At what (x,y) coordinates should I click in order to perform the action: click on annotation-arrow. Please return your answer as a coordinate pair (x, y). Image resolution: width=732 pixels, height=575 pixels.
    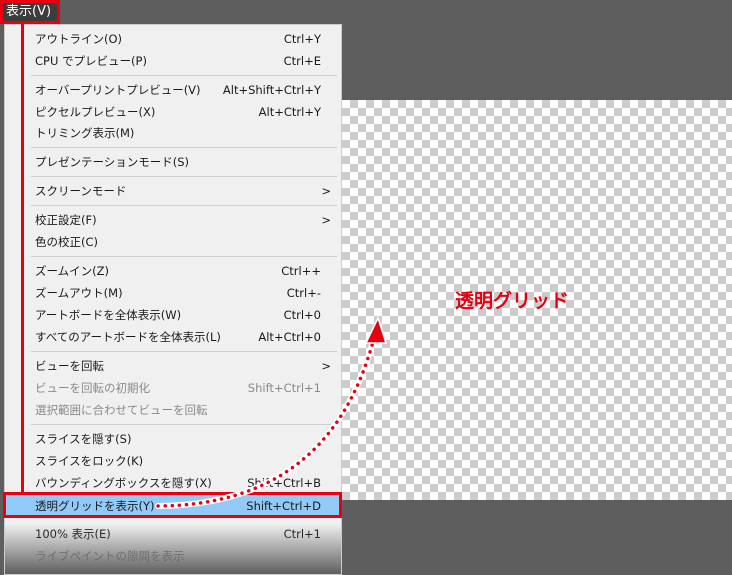
    Looking at the image, I should click on (271, 412).